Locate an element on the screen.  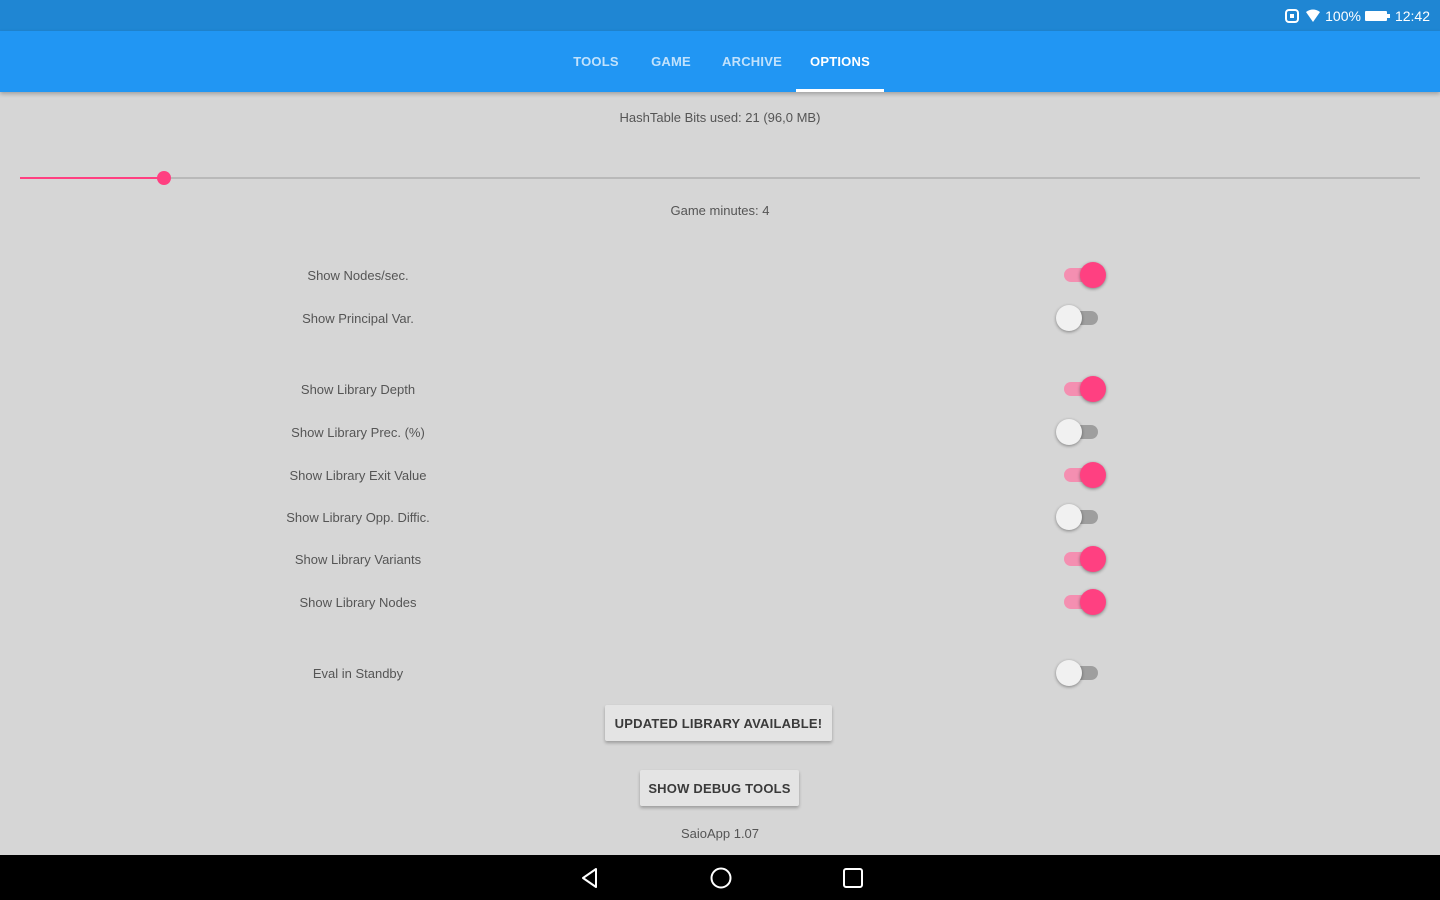
toggle-eval-in-standby is located at coordinates (1082, 673).